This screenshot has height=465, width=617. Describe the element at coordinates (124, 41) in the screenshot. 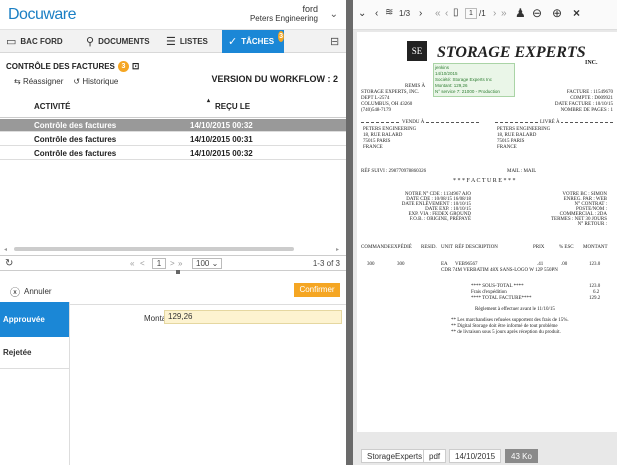

I see `tab-label: DOCUMENTS` at that location.